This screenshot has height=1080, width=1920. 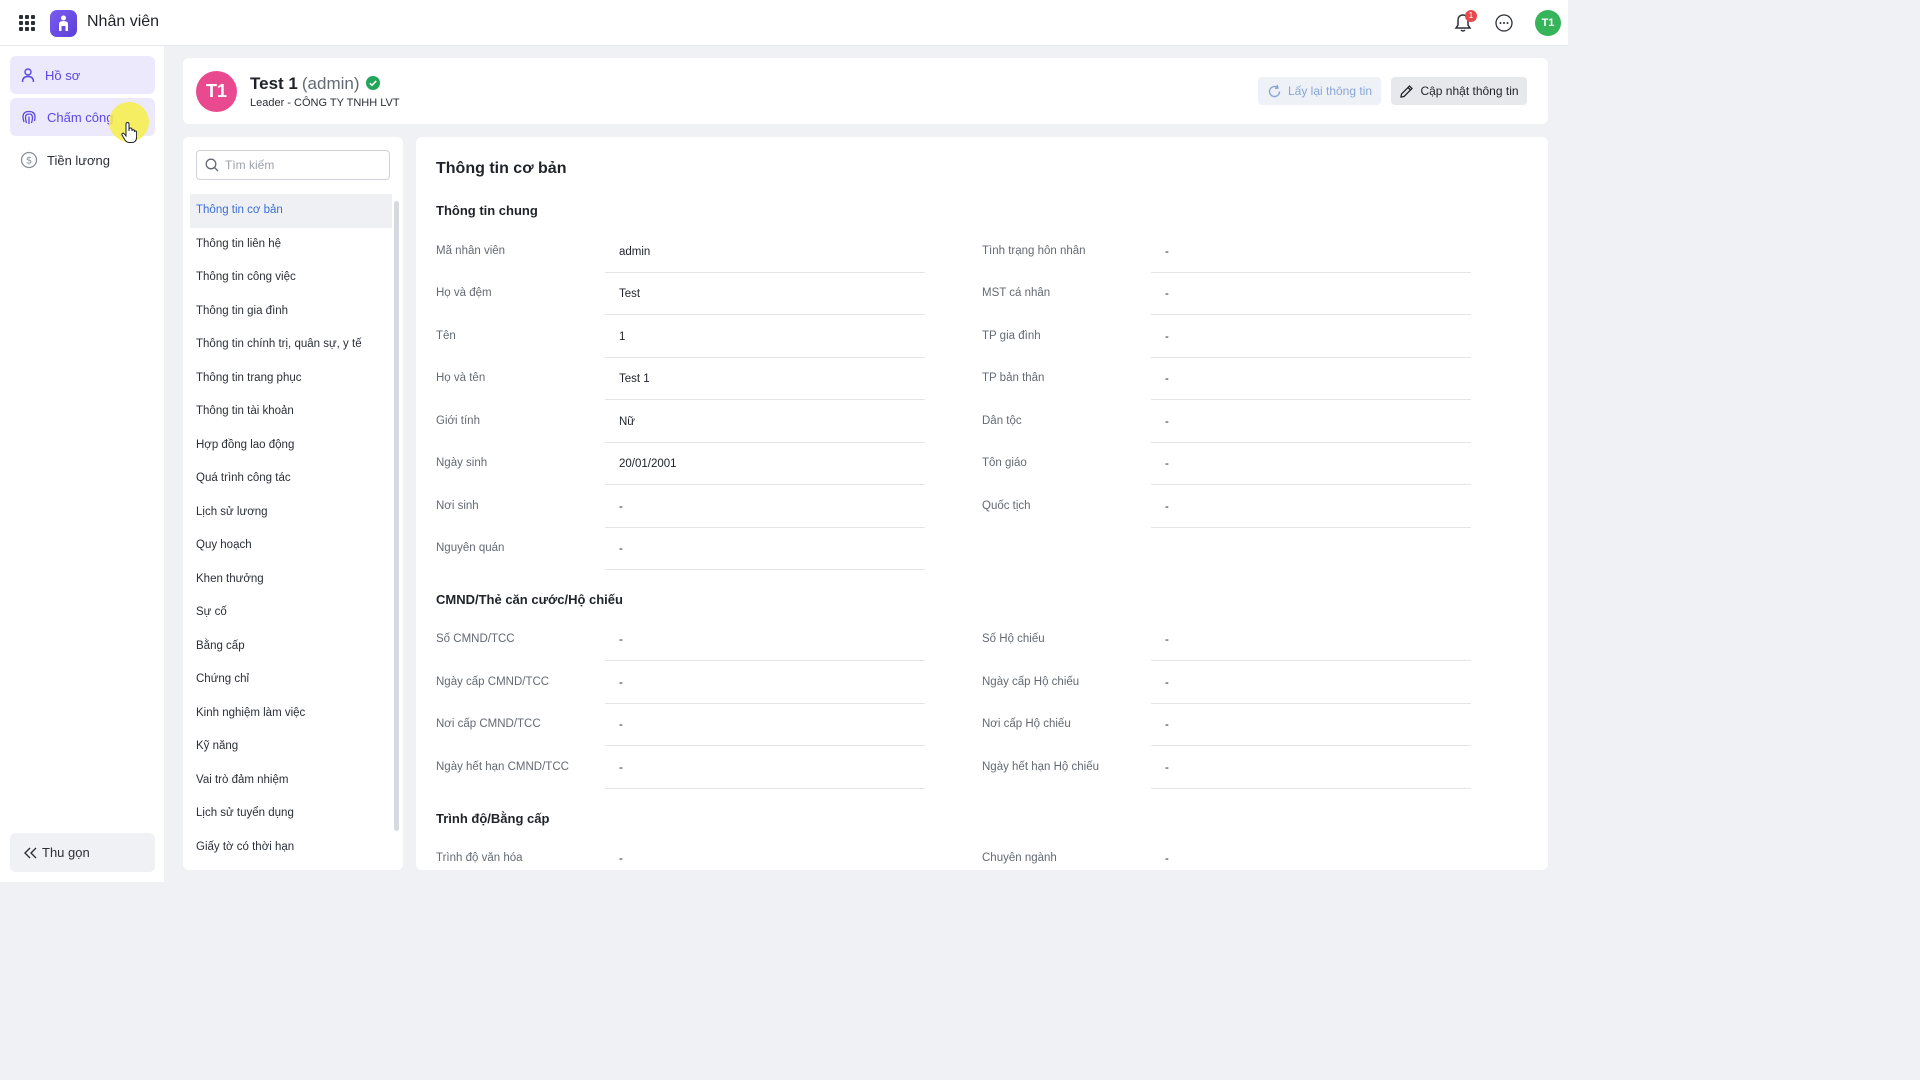 I want to click on nav-item-skills: Kỹ năng, so click(x=291, y=747).